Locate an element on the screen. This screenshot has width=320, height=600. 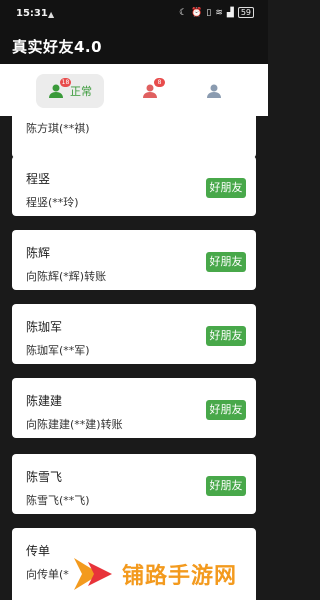
contact-card: 陈辉 向陈辉(*辉)转账 好朋友 is located at coordinates (134, 260).